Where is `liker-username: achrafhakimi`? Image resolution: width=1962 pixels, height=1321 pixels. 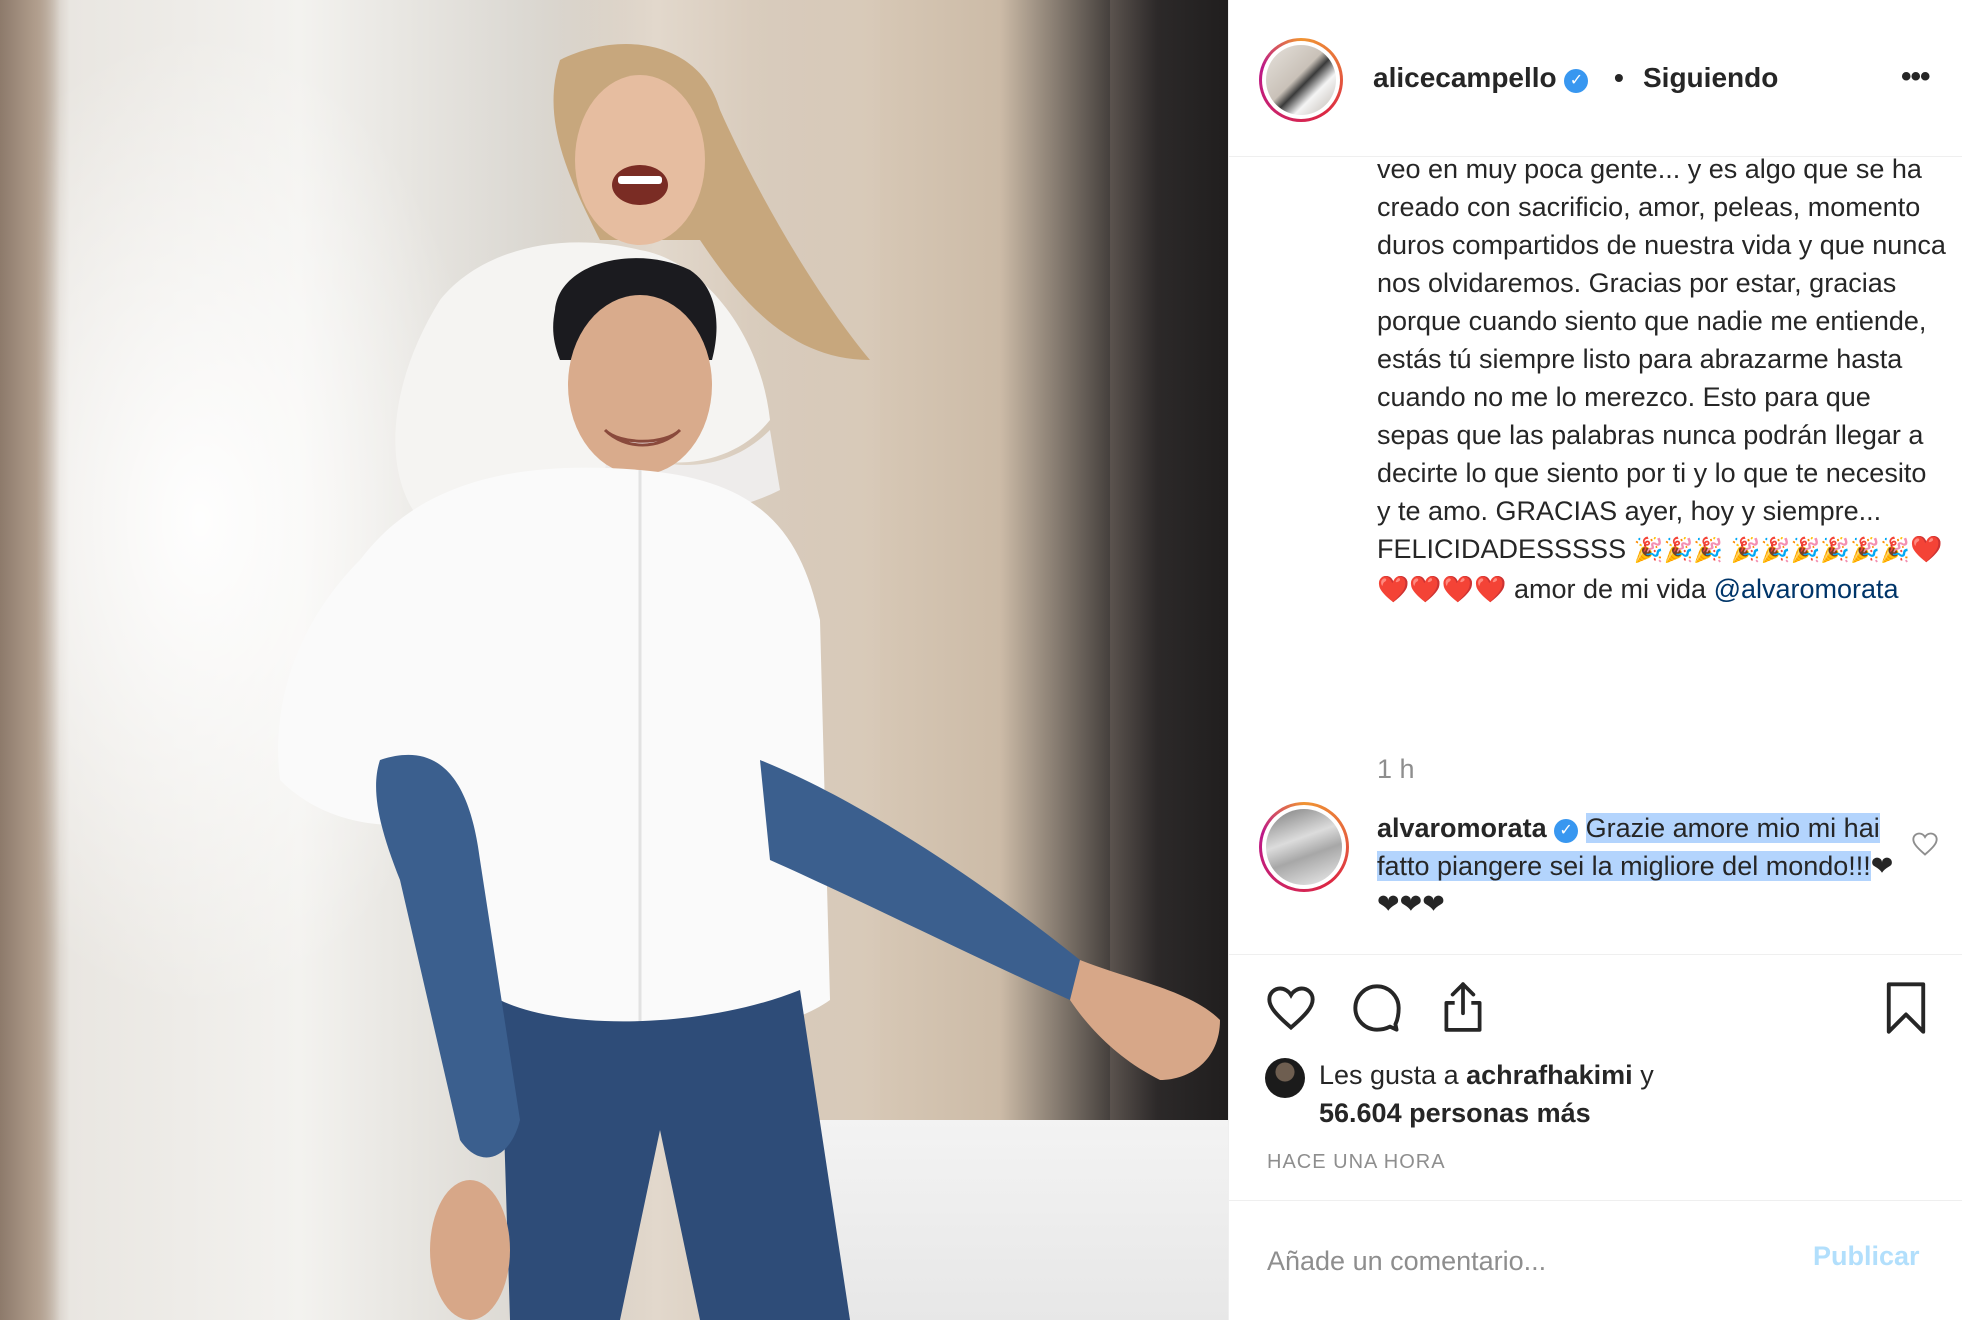 liker-username: achrafhakimi is located at coordinates (1549, 1075).